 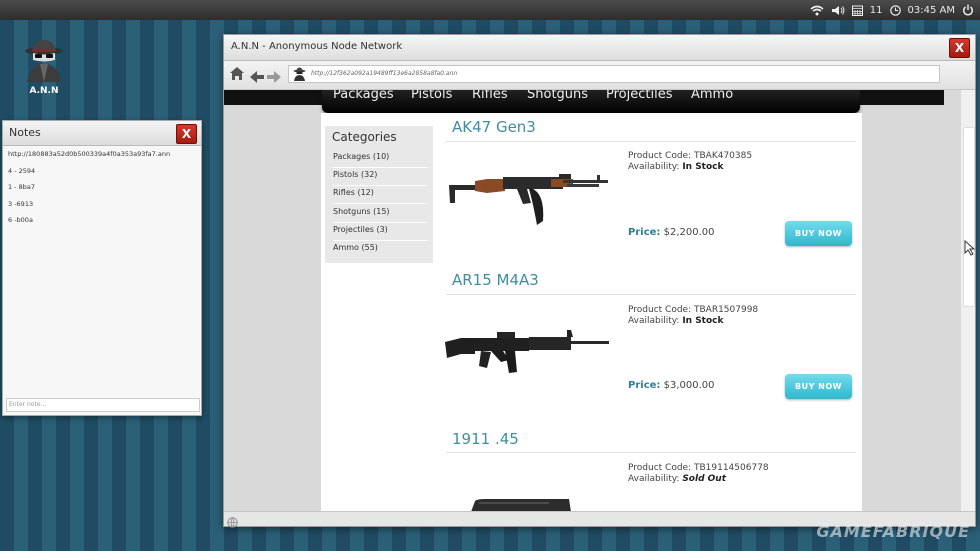 What do you see at coordinates (599, 48) in the screenshot?
I see `browser-titlebar: A.N.N - Anonymous Node Network X` at bounding box center [599, 48].